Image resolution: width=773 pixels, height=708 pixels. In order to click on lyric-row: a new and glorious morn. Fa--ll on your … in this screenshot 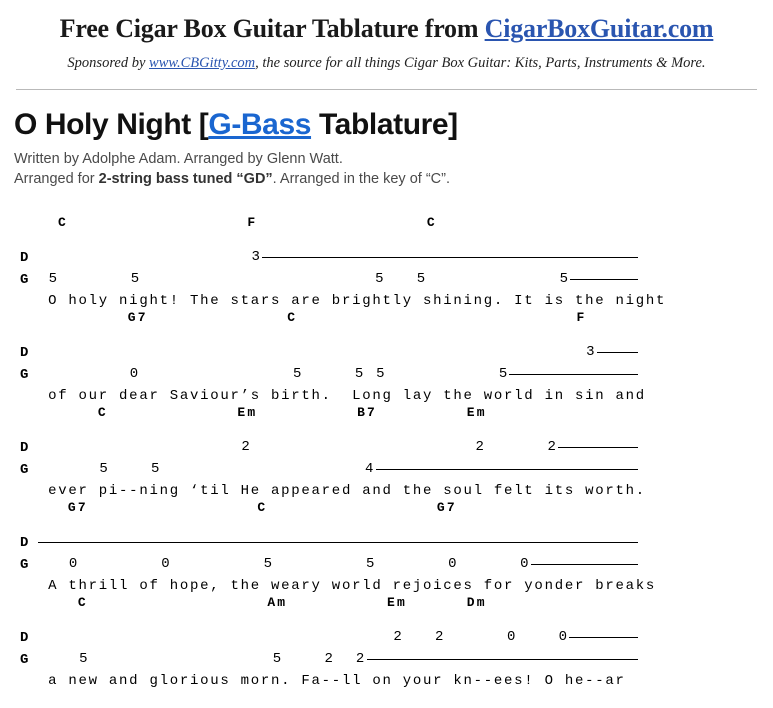, I will do `click(332, 680)`.